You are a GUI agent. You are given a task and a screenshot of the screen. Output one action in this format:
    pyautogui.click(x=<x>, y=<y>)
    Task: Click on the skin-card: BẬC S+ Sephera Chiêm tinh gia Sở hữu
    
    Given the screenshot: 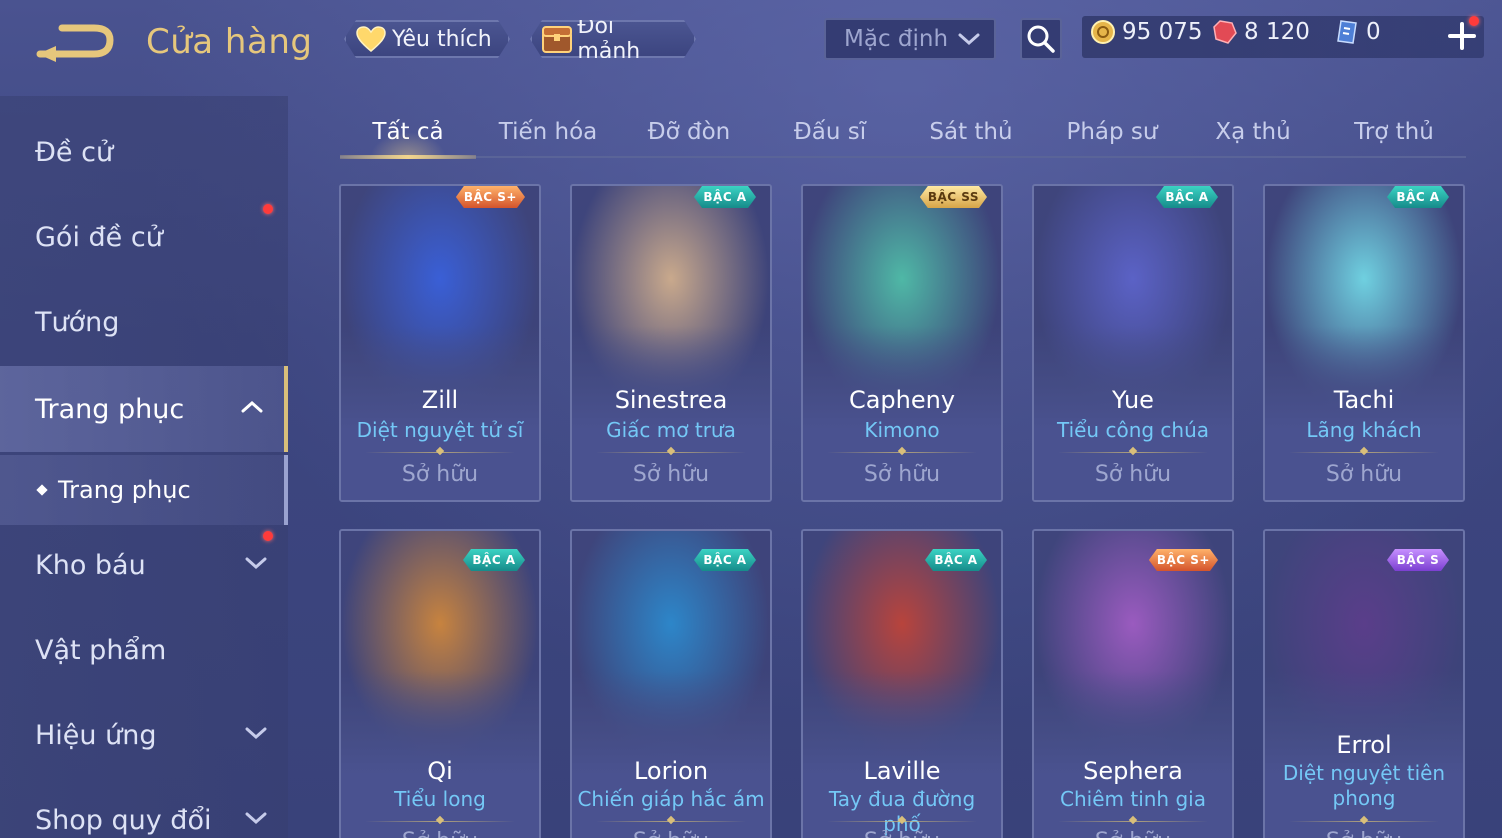 What is the action you would take?
    pyautogui.click(x=1133, y=683)
    